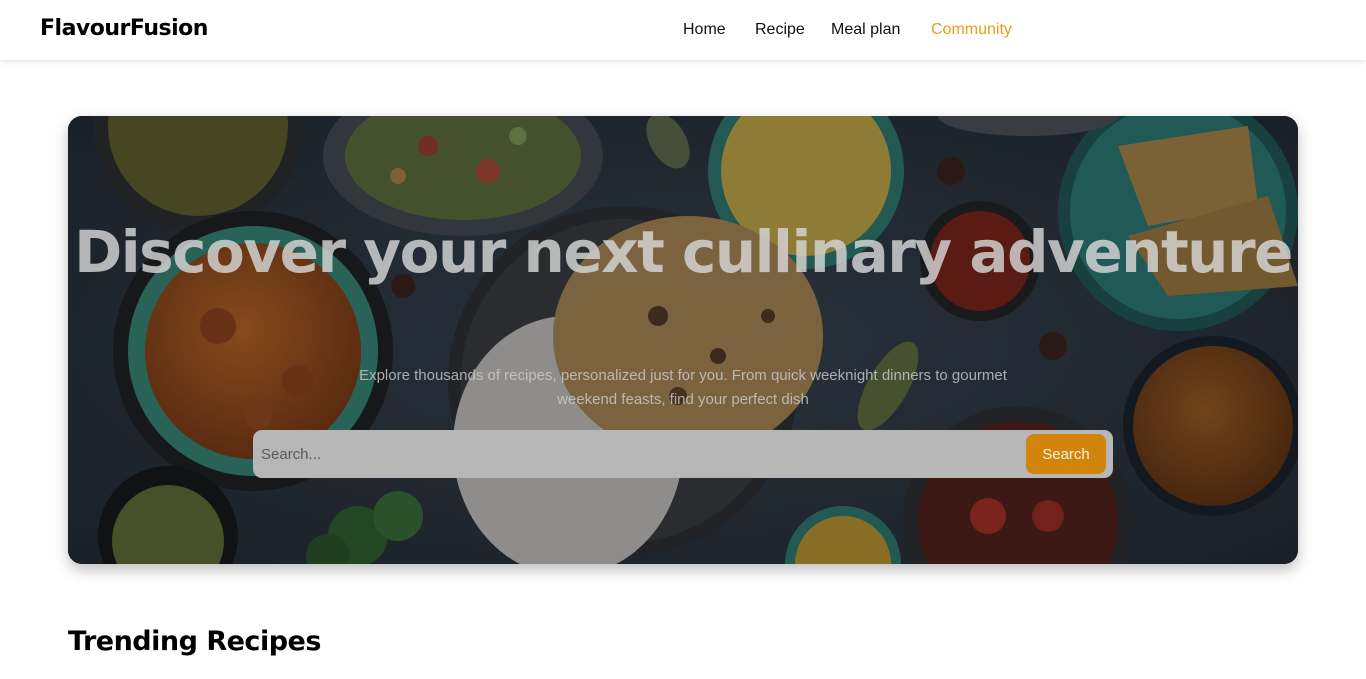  What do you see at coordinates (865, 30) in the screenshot?
I see `nav-item-meal-plan: Meal plan` at bounding box center [865, 30].